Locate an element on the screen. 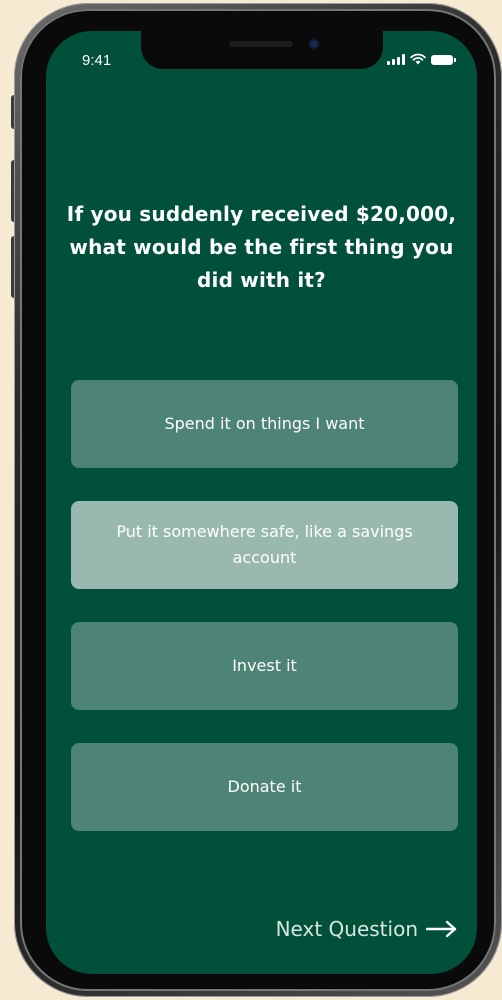 The height and width of the screenshot is (1000, 502). status-time: 9:41 is located at coordinates (97, 60).